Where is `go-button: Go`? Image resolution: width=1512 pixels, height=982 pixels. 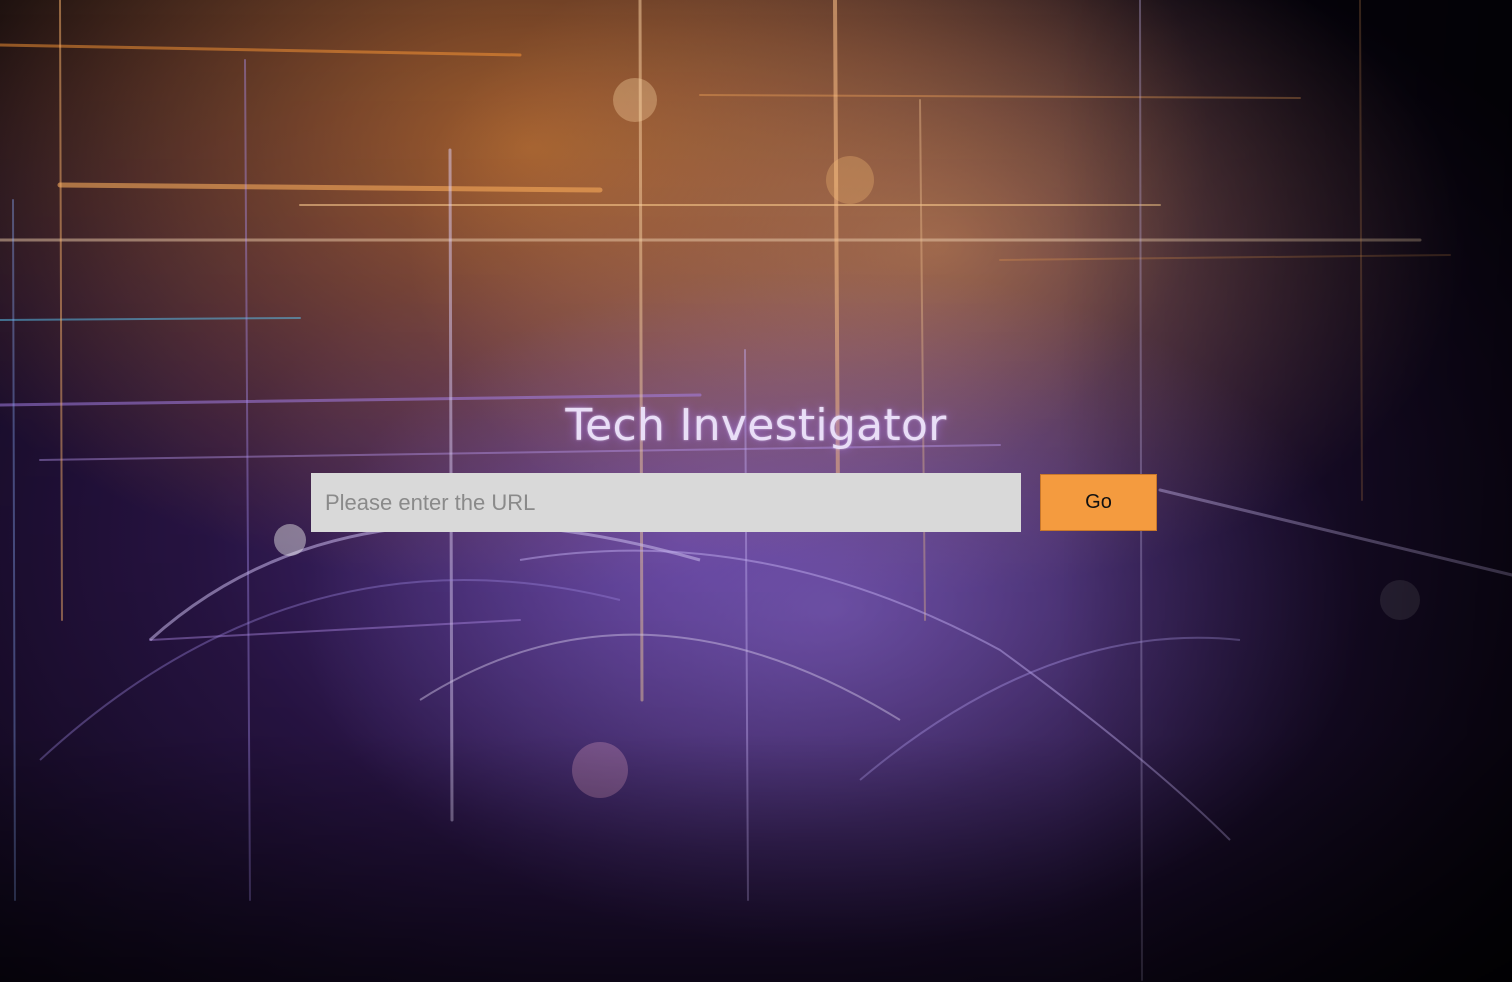 go-button: Go is located at coordinates (1098, 502).